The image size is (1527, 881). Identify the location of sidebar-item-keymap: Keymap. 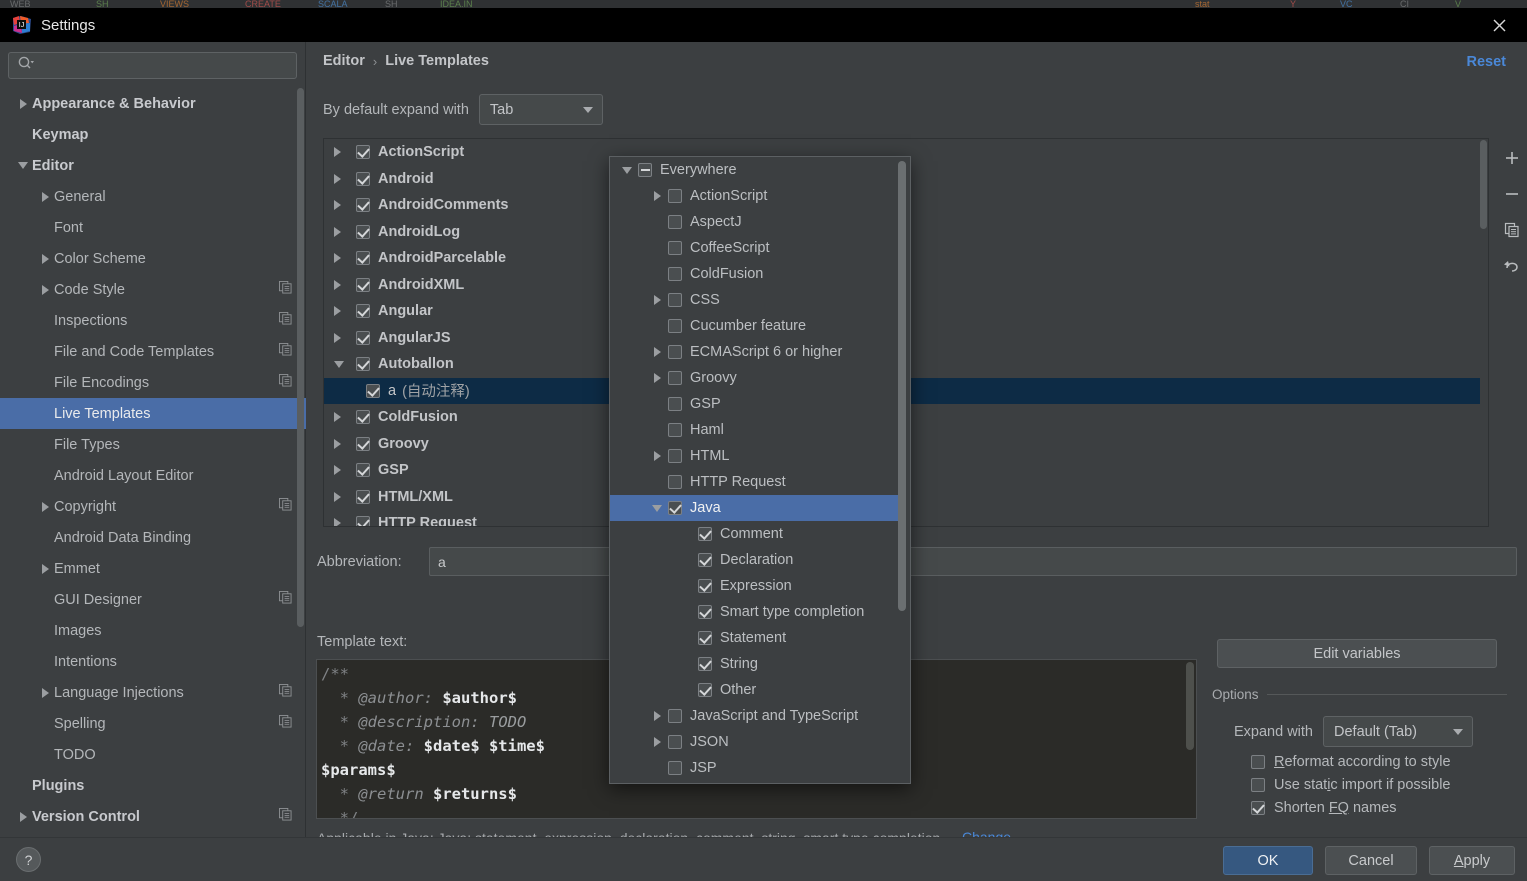
(153, 134).